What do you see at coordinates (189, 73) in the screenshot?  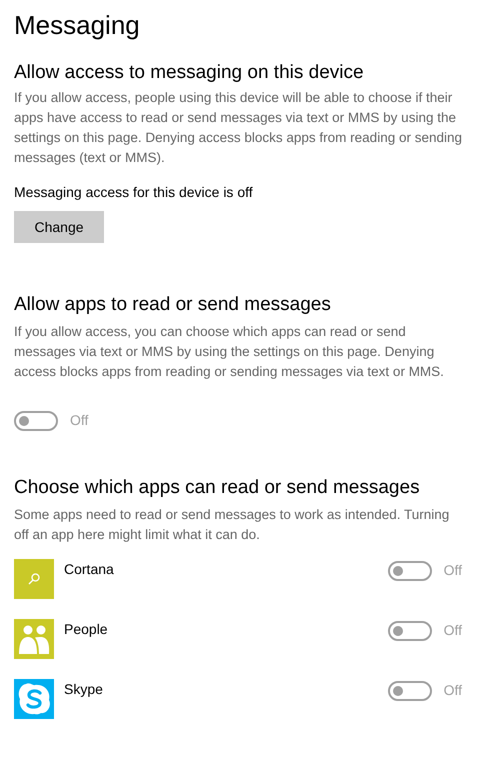 I see `section-heading: Allow access to messaging on this device` at bounding box center [189, 73].